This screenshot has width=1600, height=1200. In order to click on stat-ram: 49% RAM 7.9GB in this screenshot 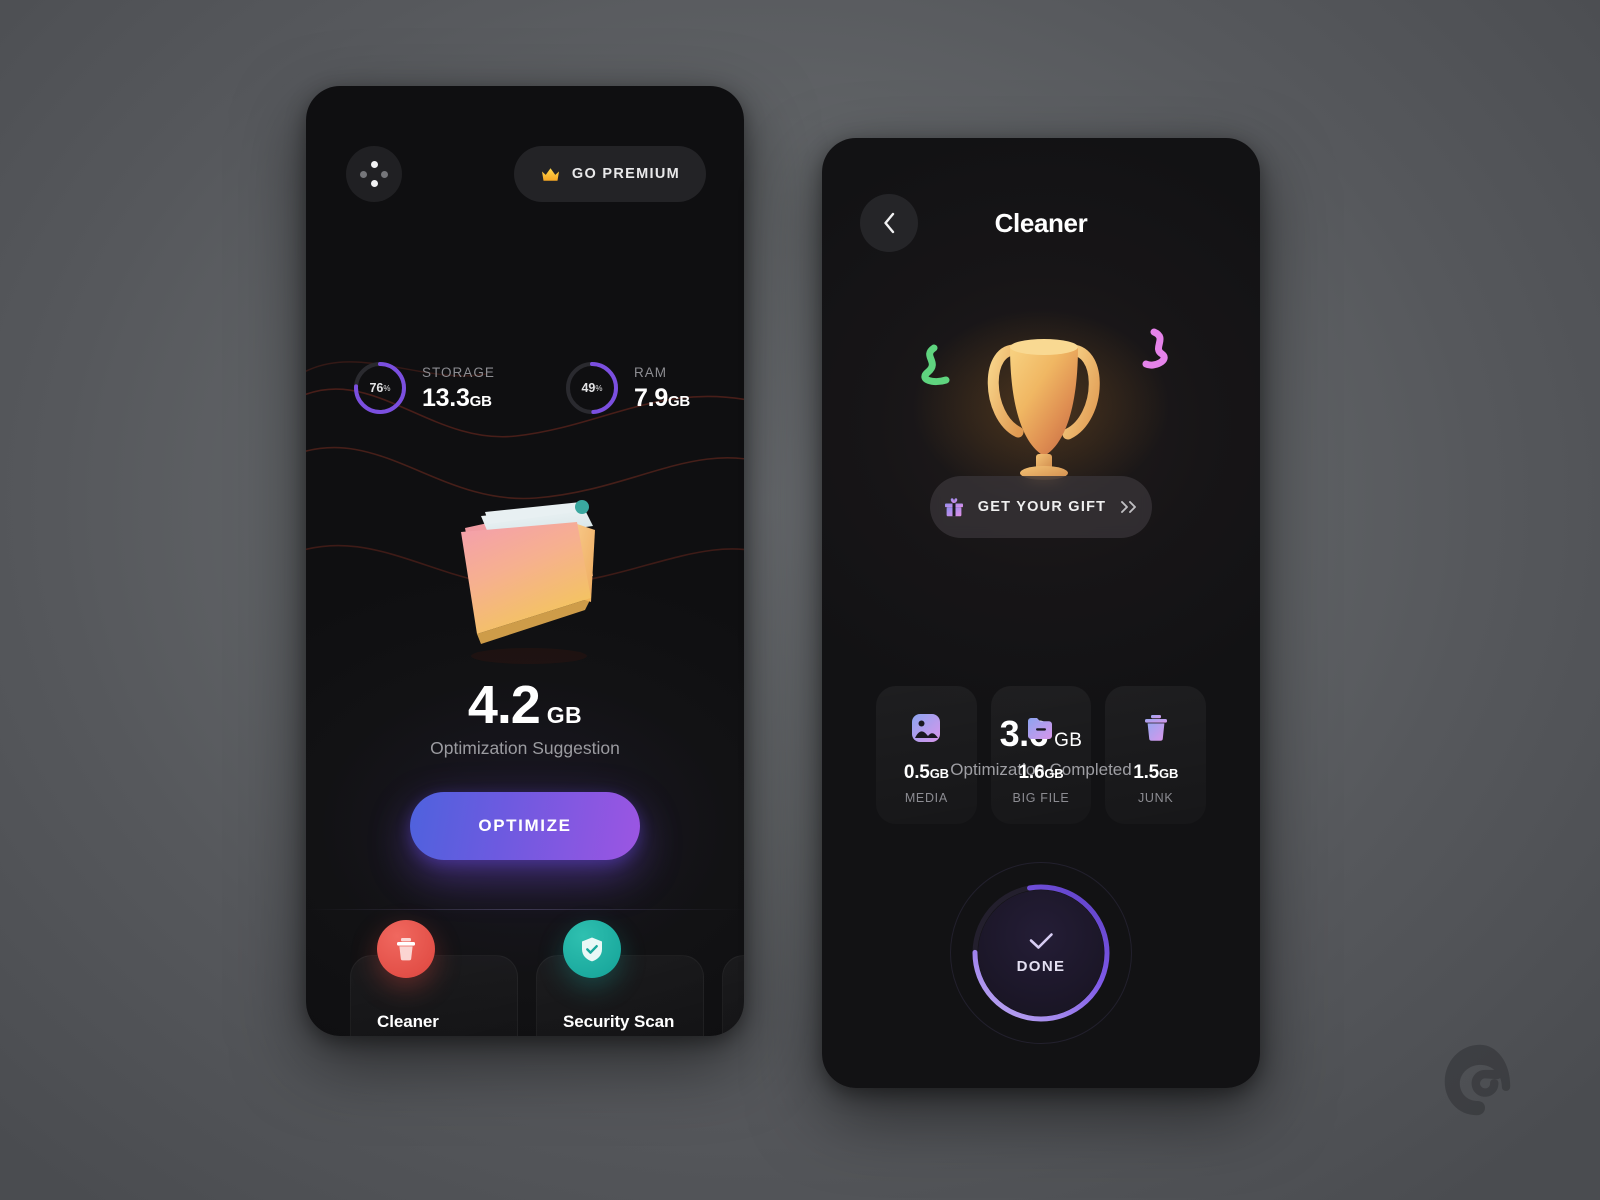, I will do `click(627, 388)`.